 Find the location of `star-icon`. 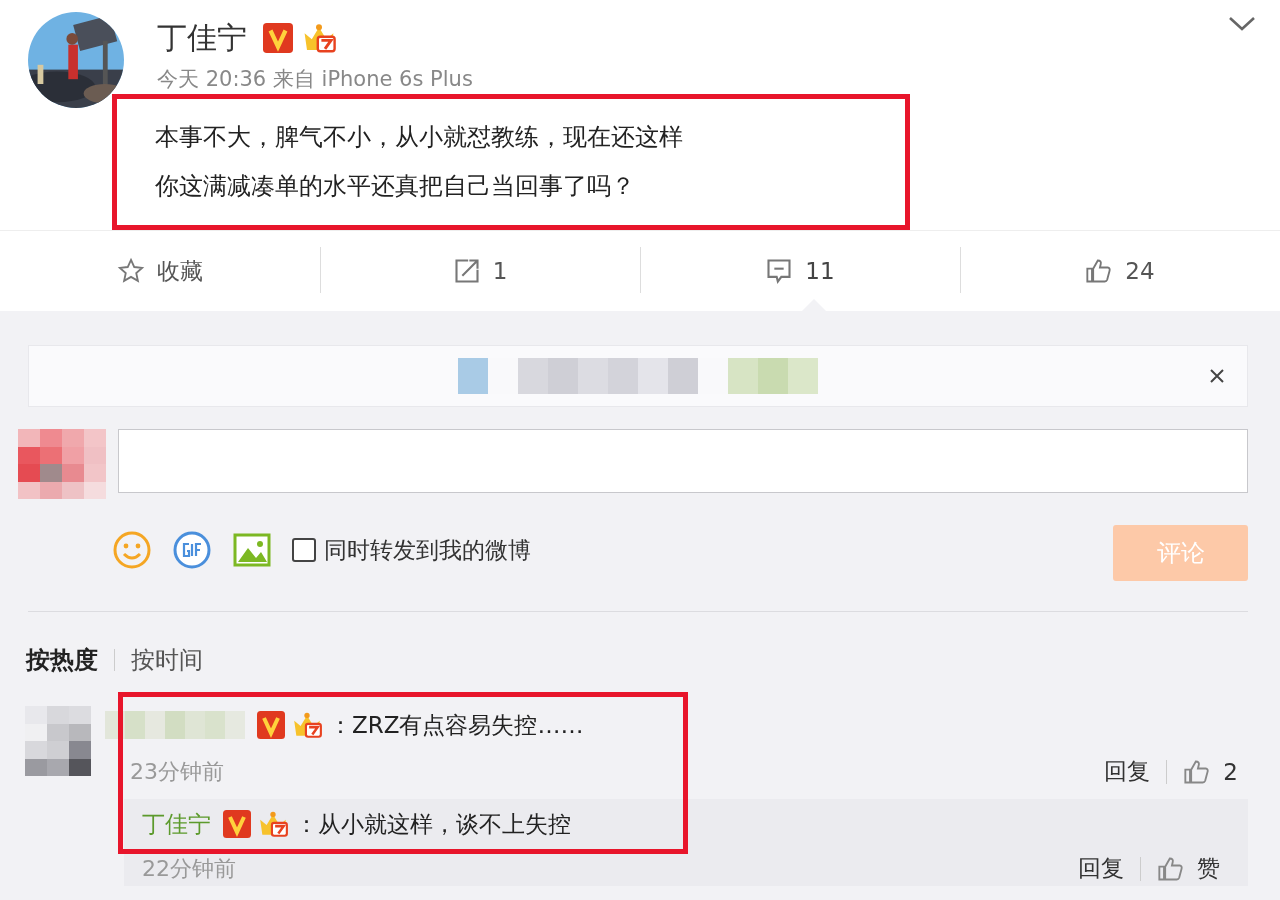

star-icon is located at coordinates (131, 271).